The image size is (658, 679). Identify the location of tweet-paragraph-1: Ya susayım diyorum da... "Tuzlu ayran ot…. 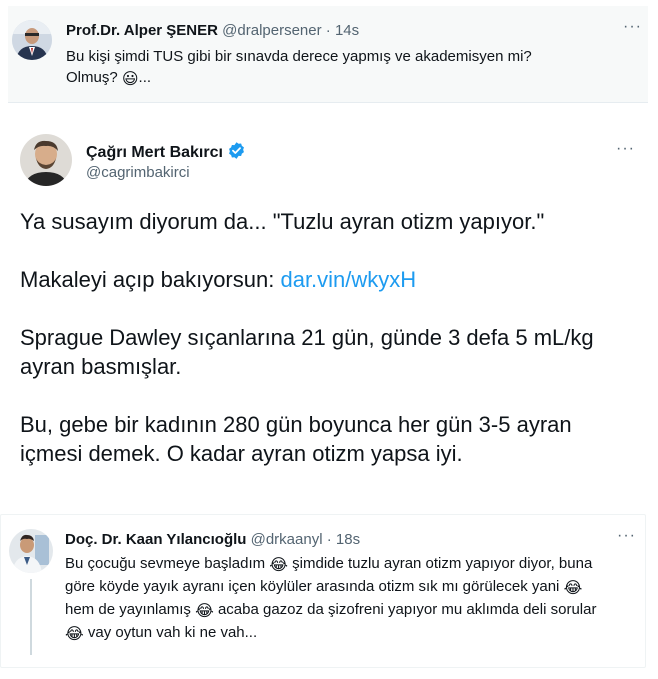
(282, 221).